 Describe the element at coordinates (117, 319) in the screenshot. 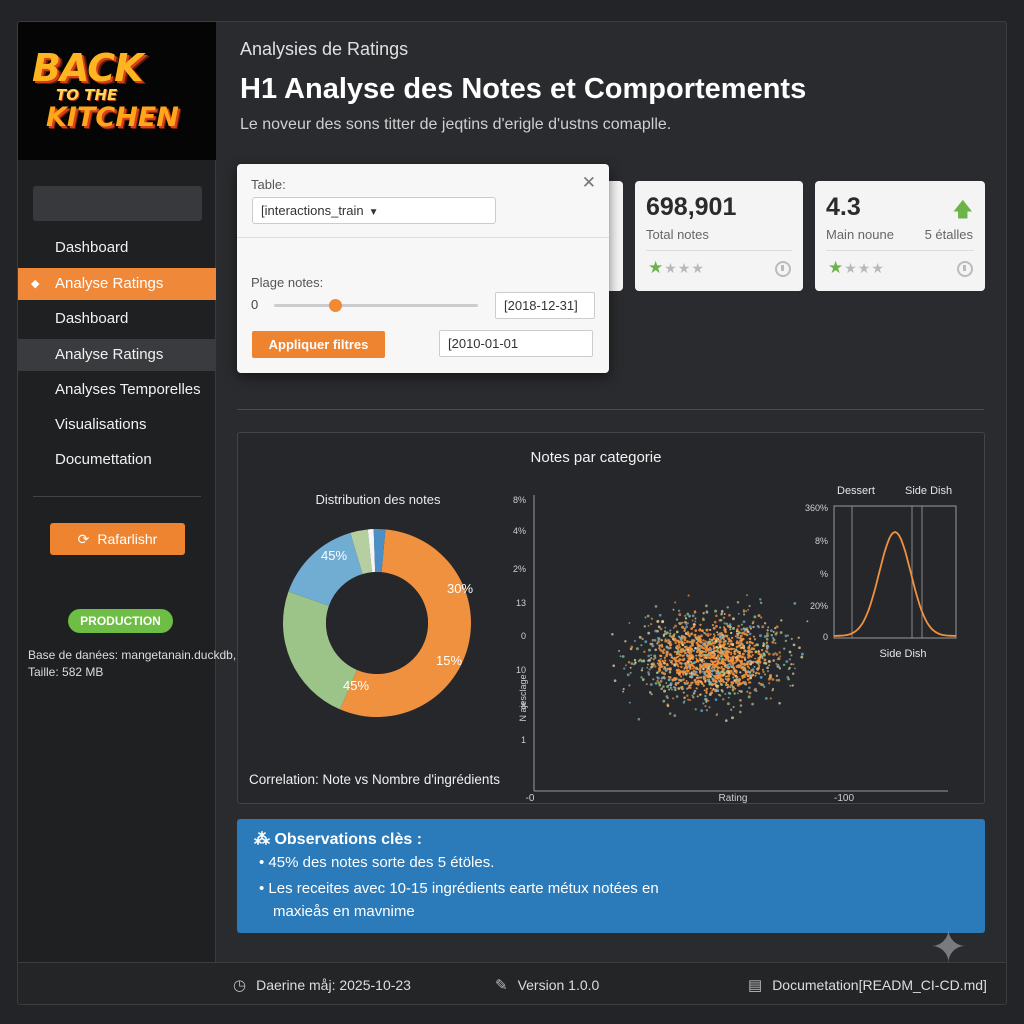

I see `sidebar-item-dashboard-2: Dashboard` at that location.